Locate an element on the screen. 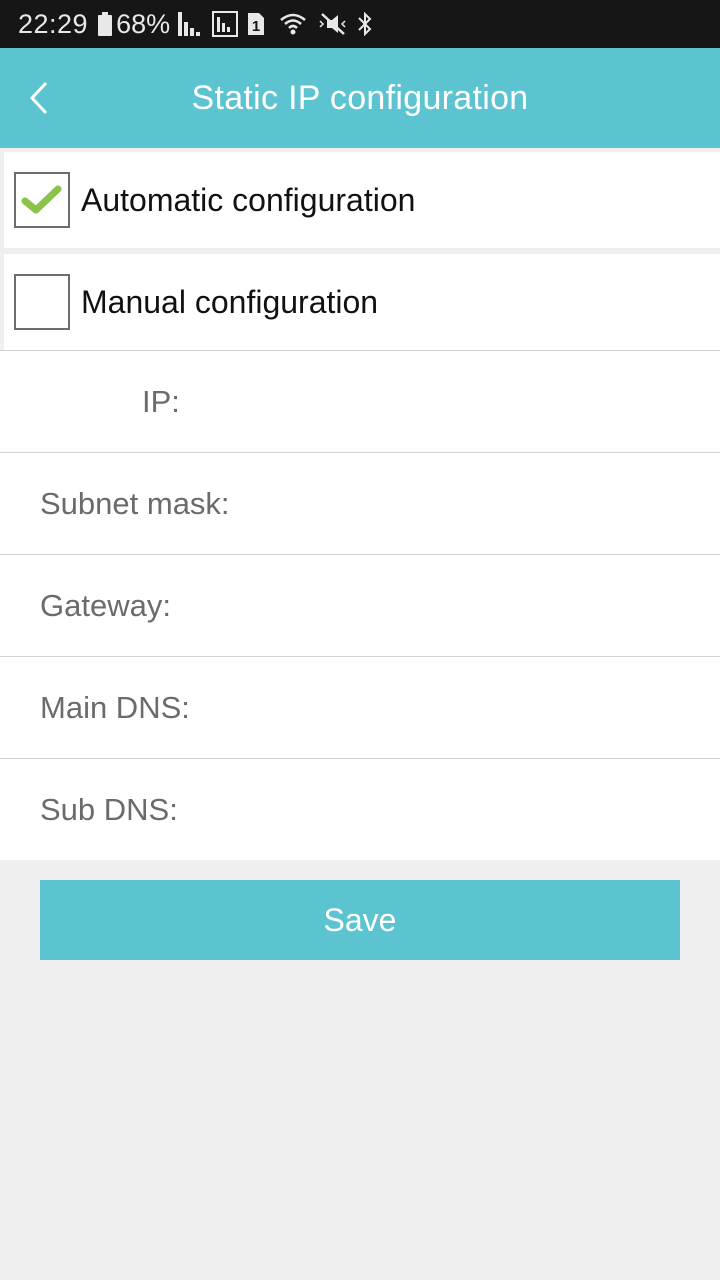  ip-row: IP: is located at coordinates (360, 401).